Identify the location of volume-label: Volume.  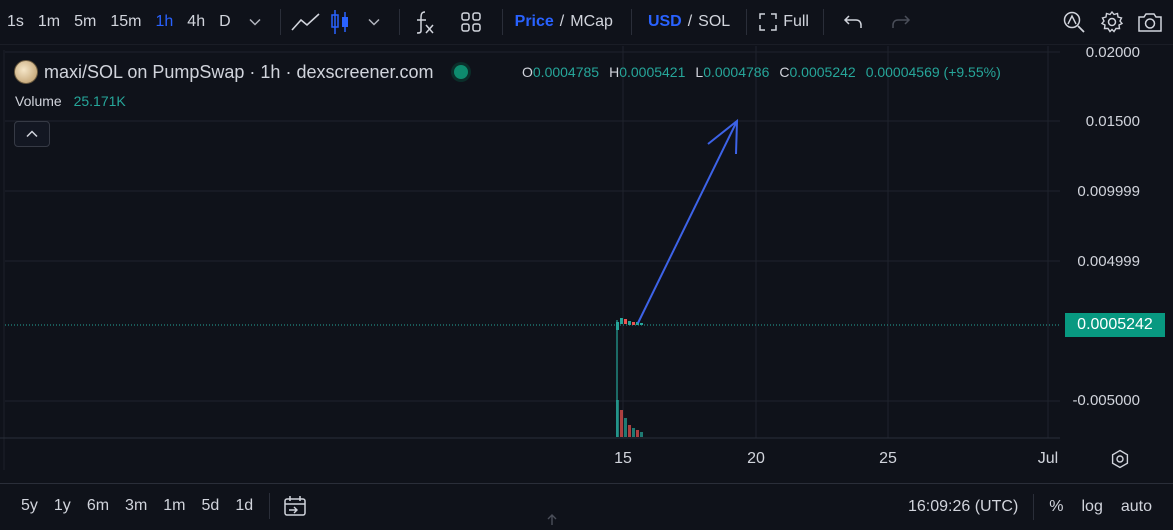
(38, 101).